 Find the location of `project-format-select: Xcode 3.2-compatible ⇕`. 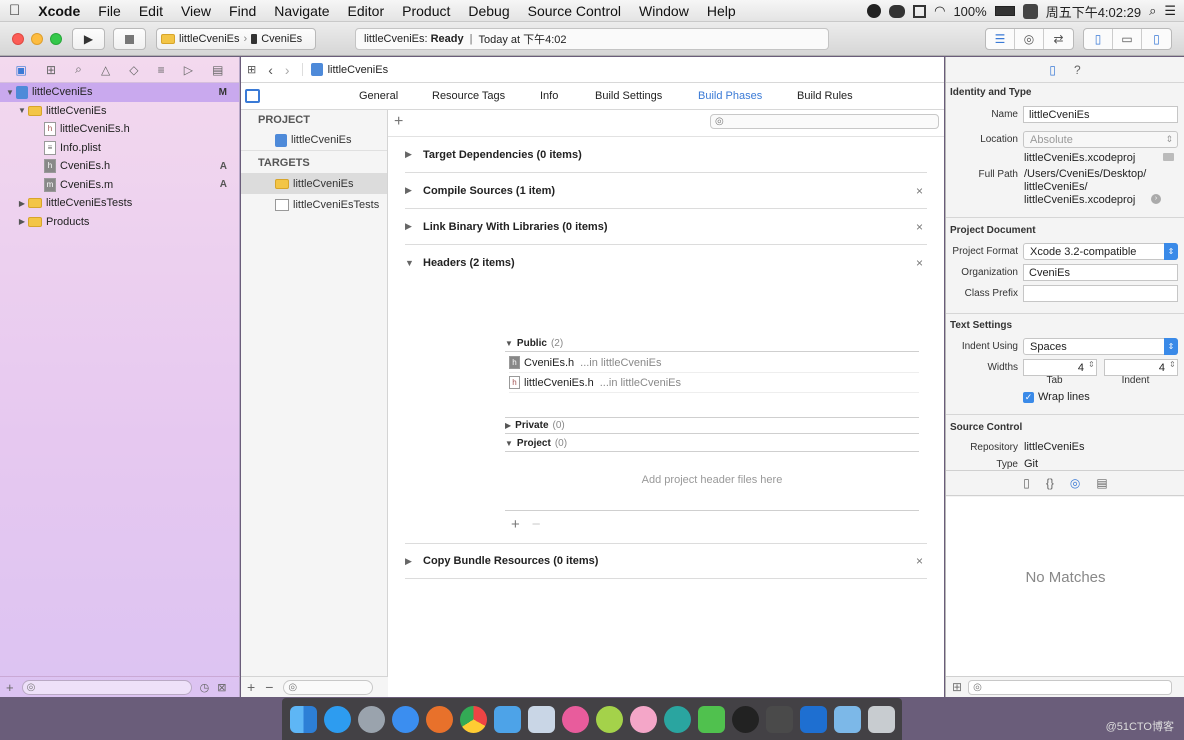

project-format-select: Xcode 3.2-compatible ⇕ is located at coordinates (1100, 251).